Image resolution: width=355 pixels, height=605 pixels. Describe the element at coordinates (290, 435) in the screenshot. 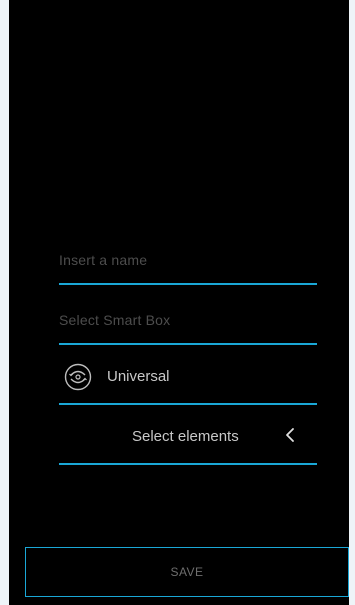

I see `chevron-left-icon` at that location.